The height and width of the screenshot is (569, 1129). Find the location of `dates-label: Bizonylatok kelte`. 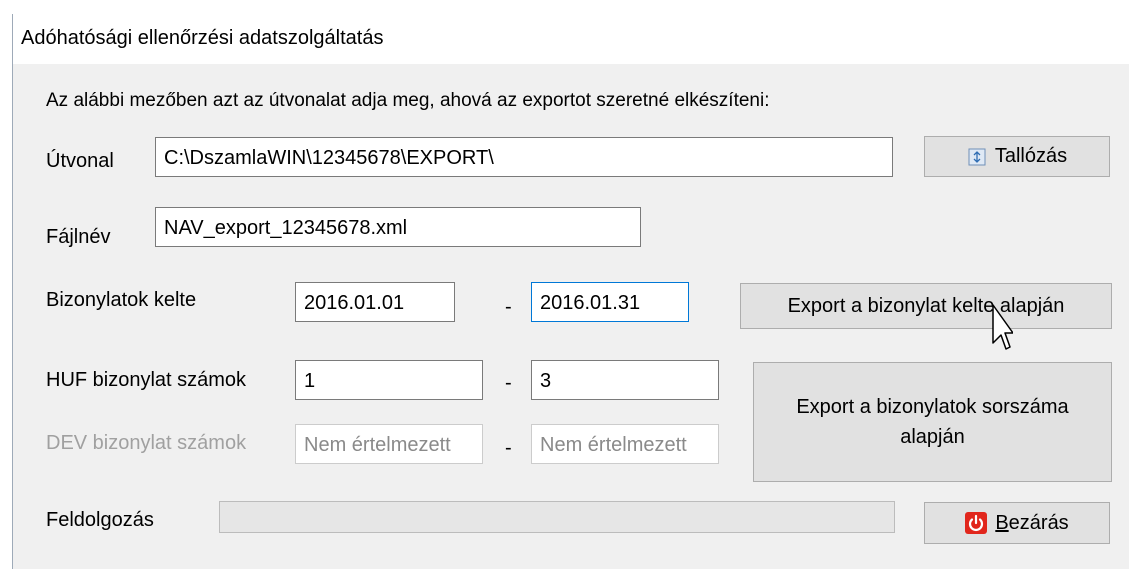

dates-label: Bizonylatok kelte is located at coordinates (121, 300).